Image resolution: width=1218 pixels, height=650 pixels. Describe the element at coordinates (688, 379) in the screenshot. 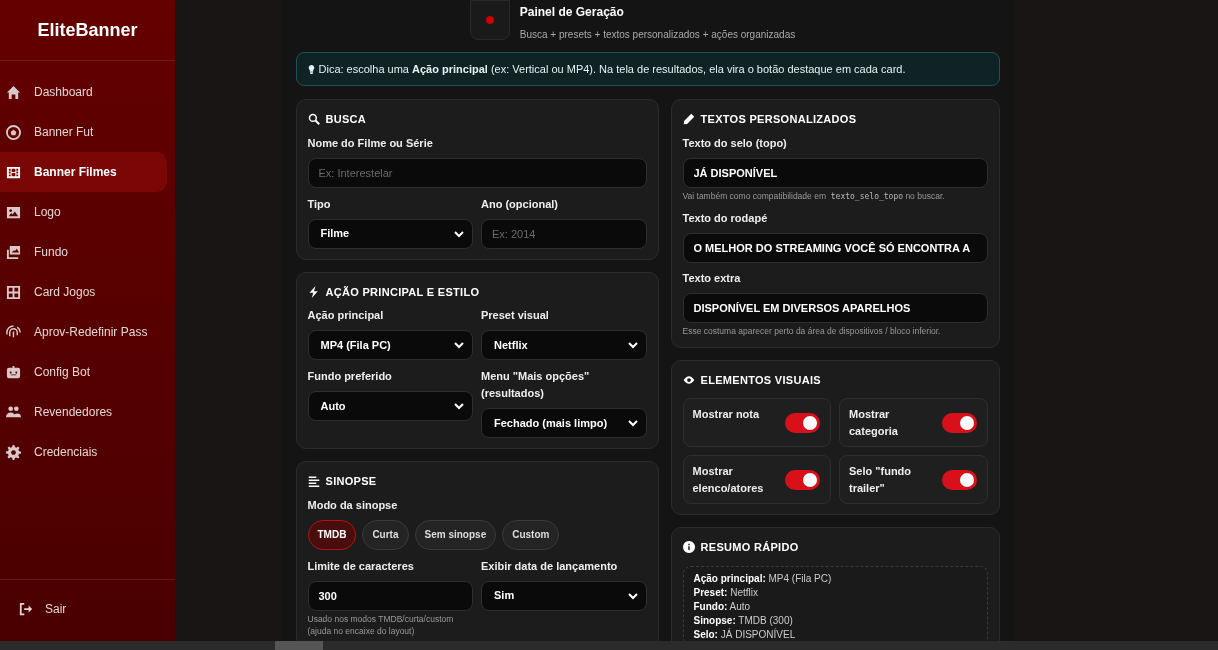

I see `eye-icon` at that location.